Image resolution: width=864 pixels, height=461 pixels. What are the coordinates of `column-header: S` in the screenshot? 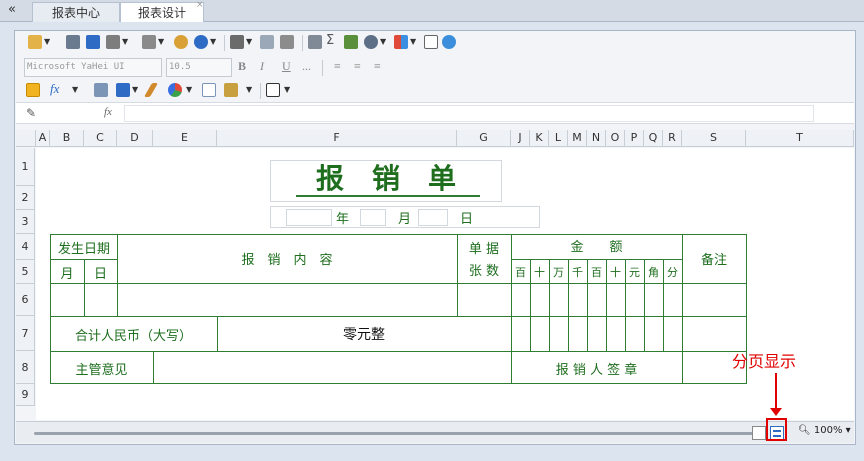 It's located at (714, 138).